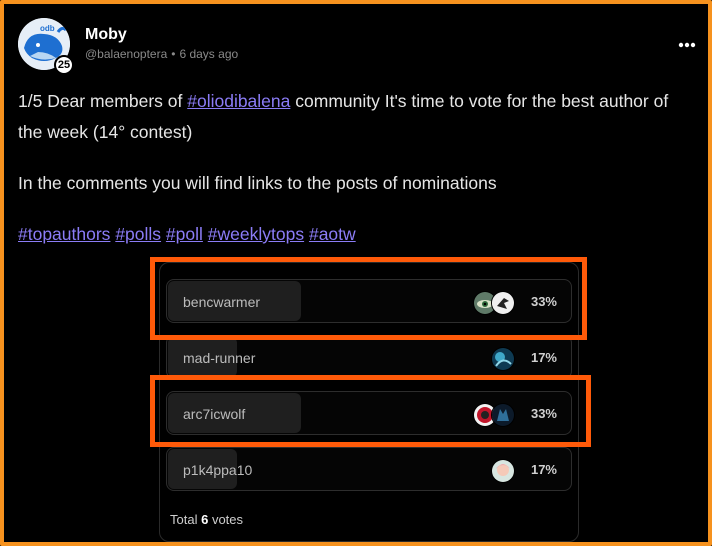  Describe the element at coordinates (103, 101) in the screenshot. I see `post-text-prefix: 1/5 Dear members of` at that location.